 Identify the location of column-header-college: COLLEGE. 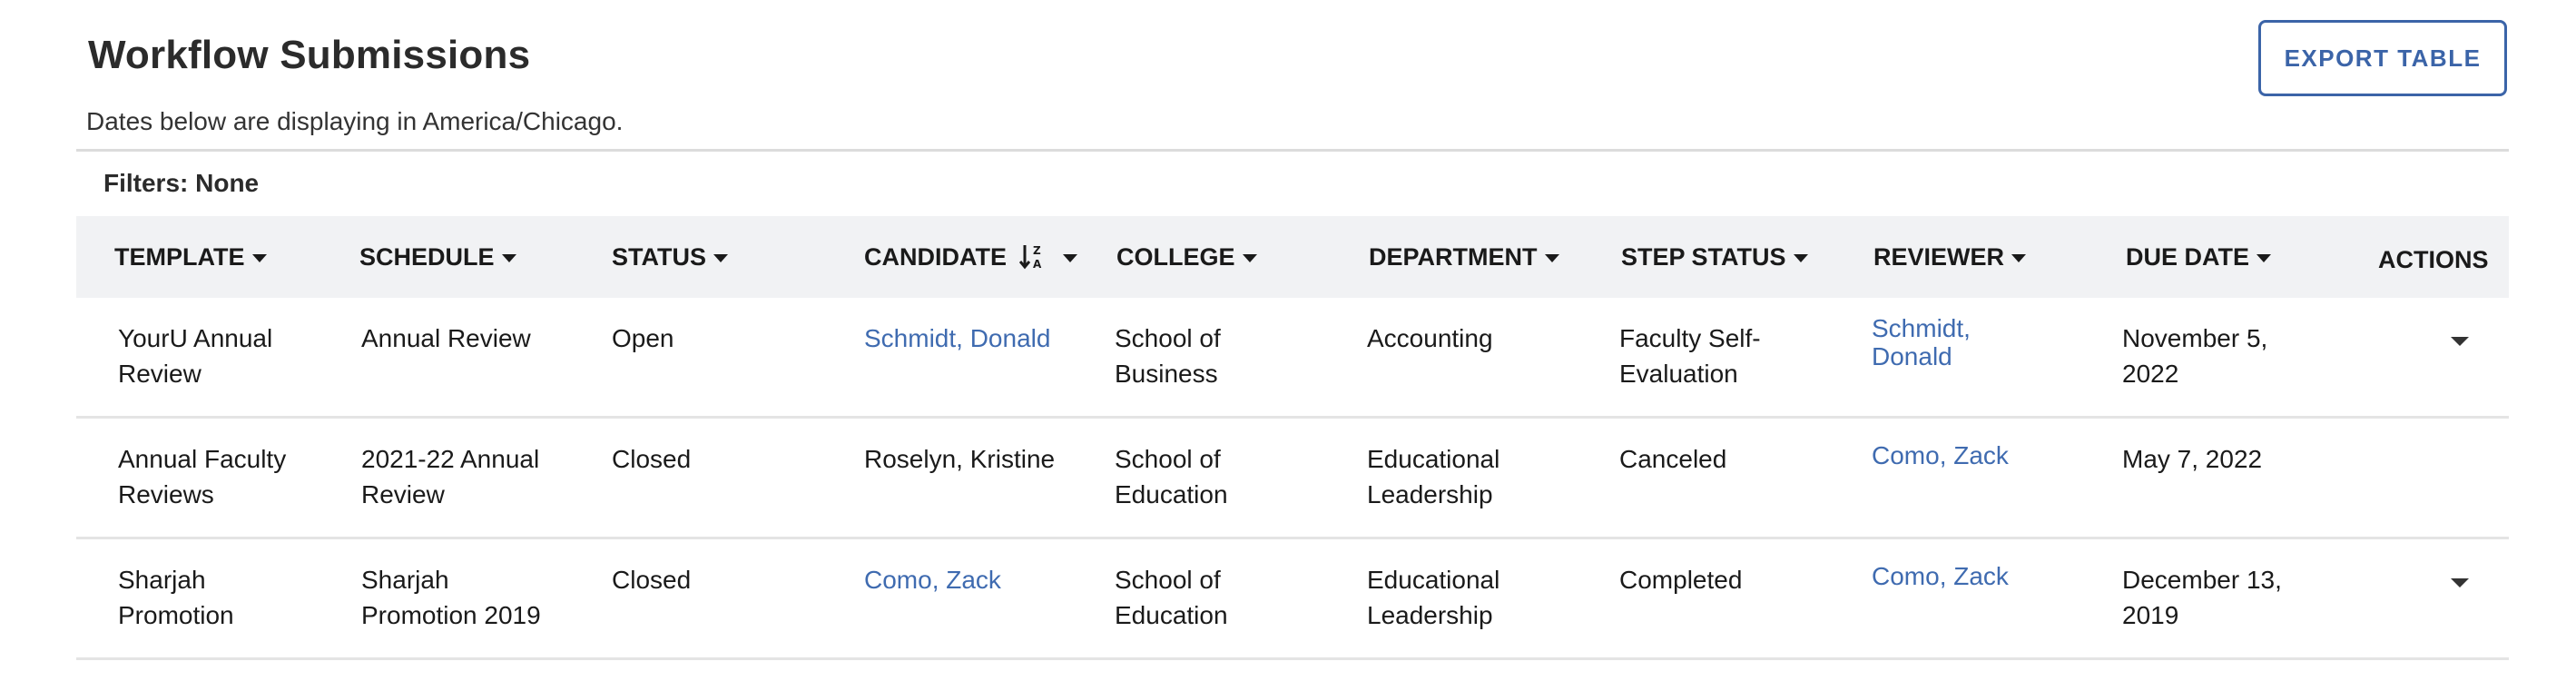
(1186, 257).